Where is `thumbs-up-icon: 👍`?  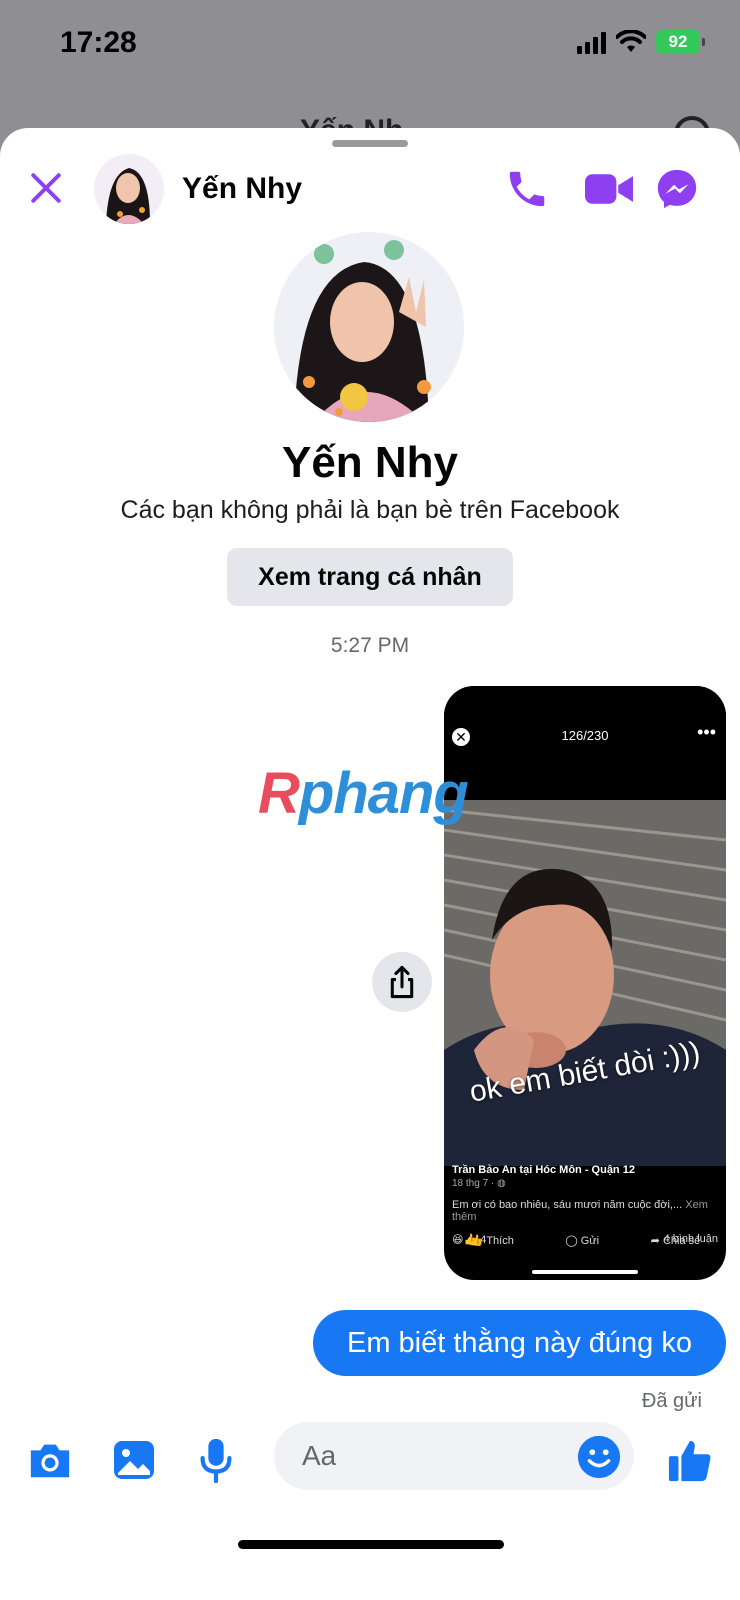
thumbs-up-icon: 👍 is located at coordinates (478, 1241).